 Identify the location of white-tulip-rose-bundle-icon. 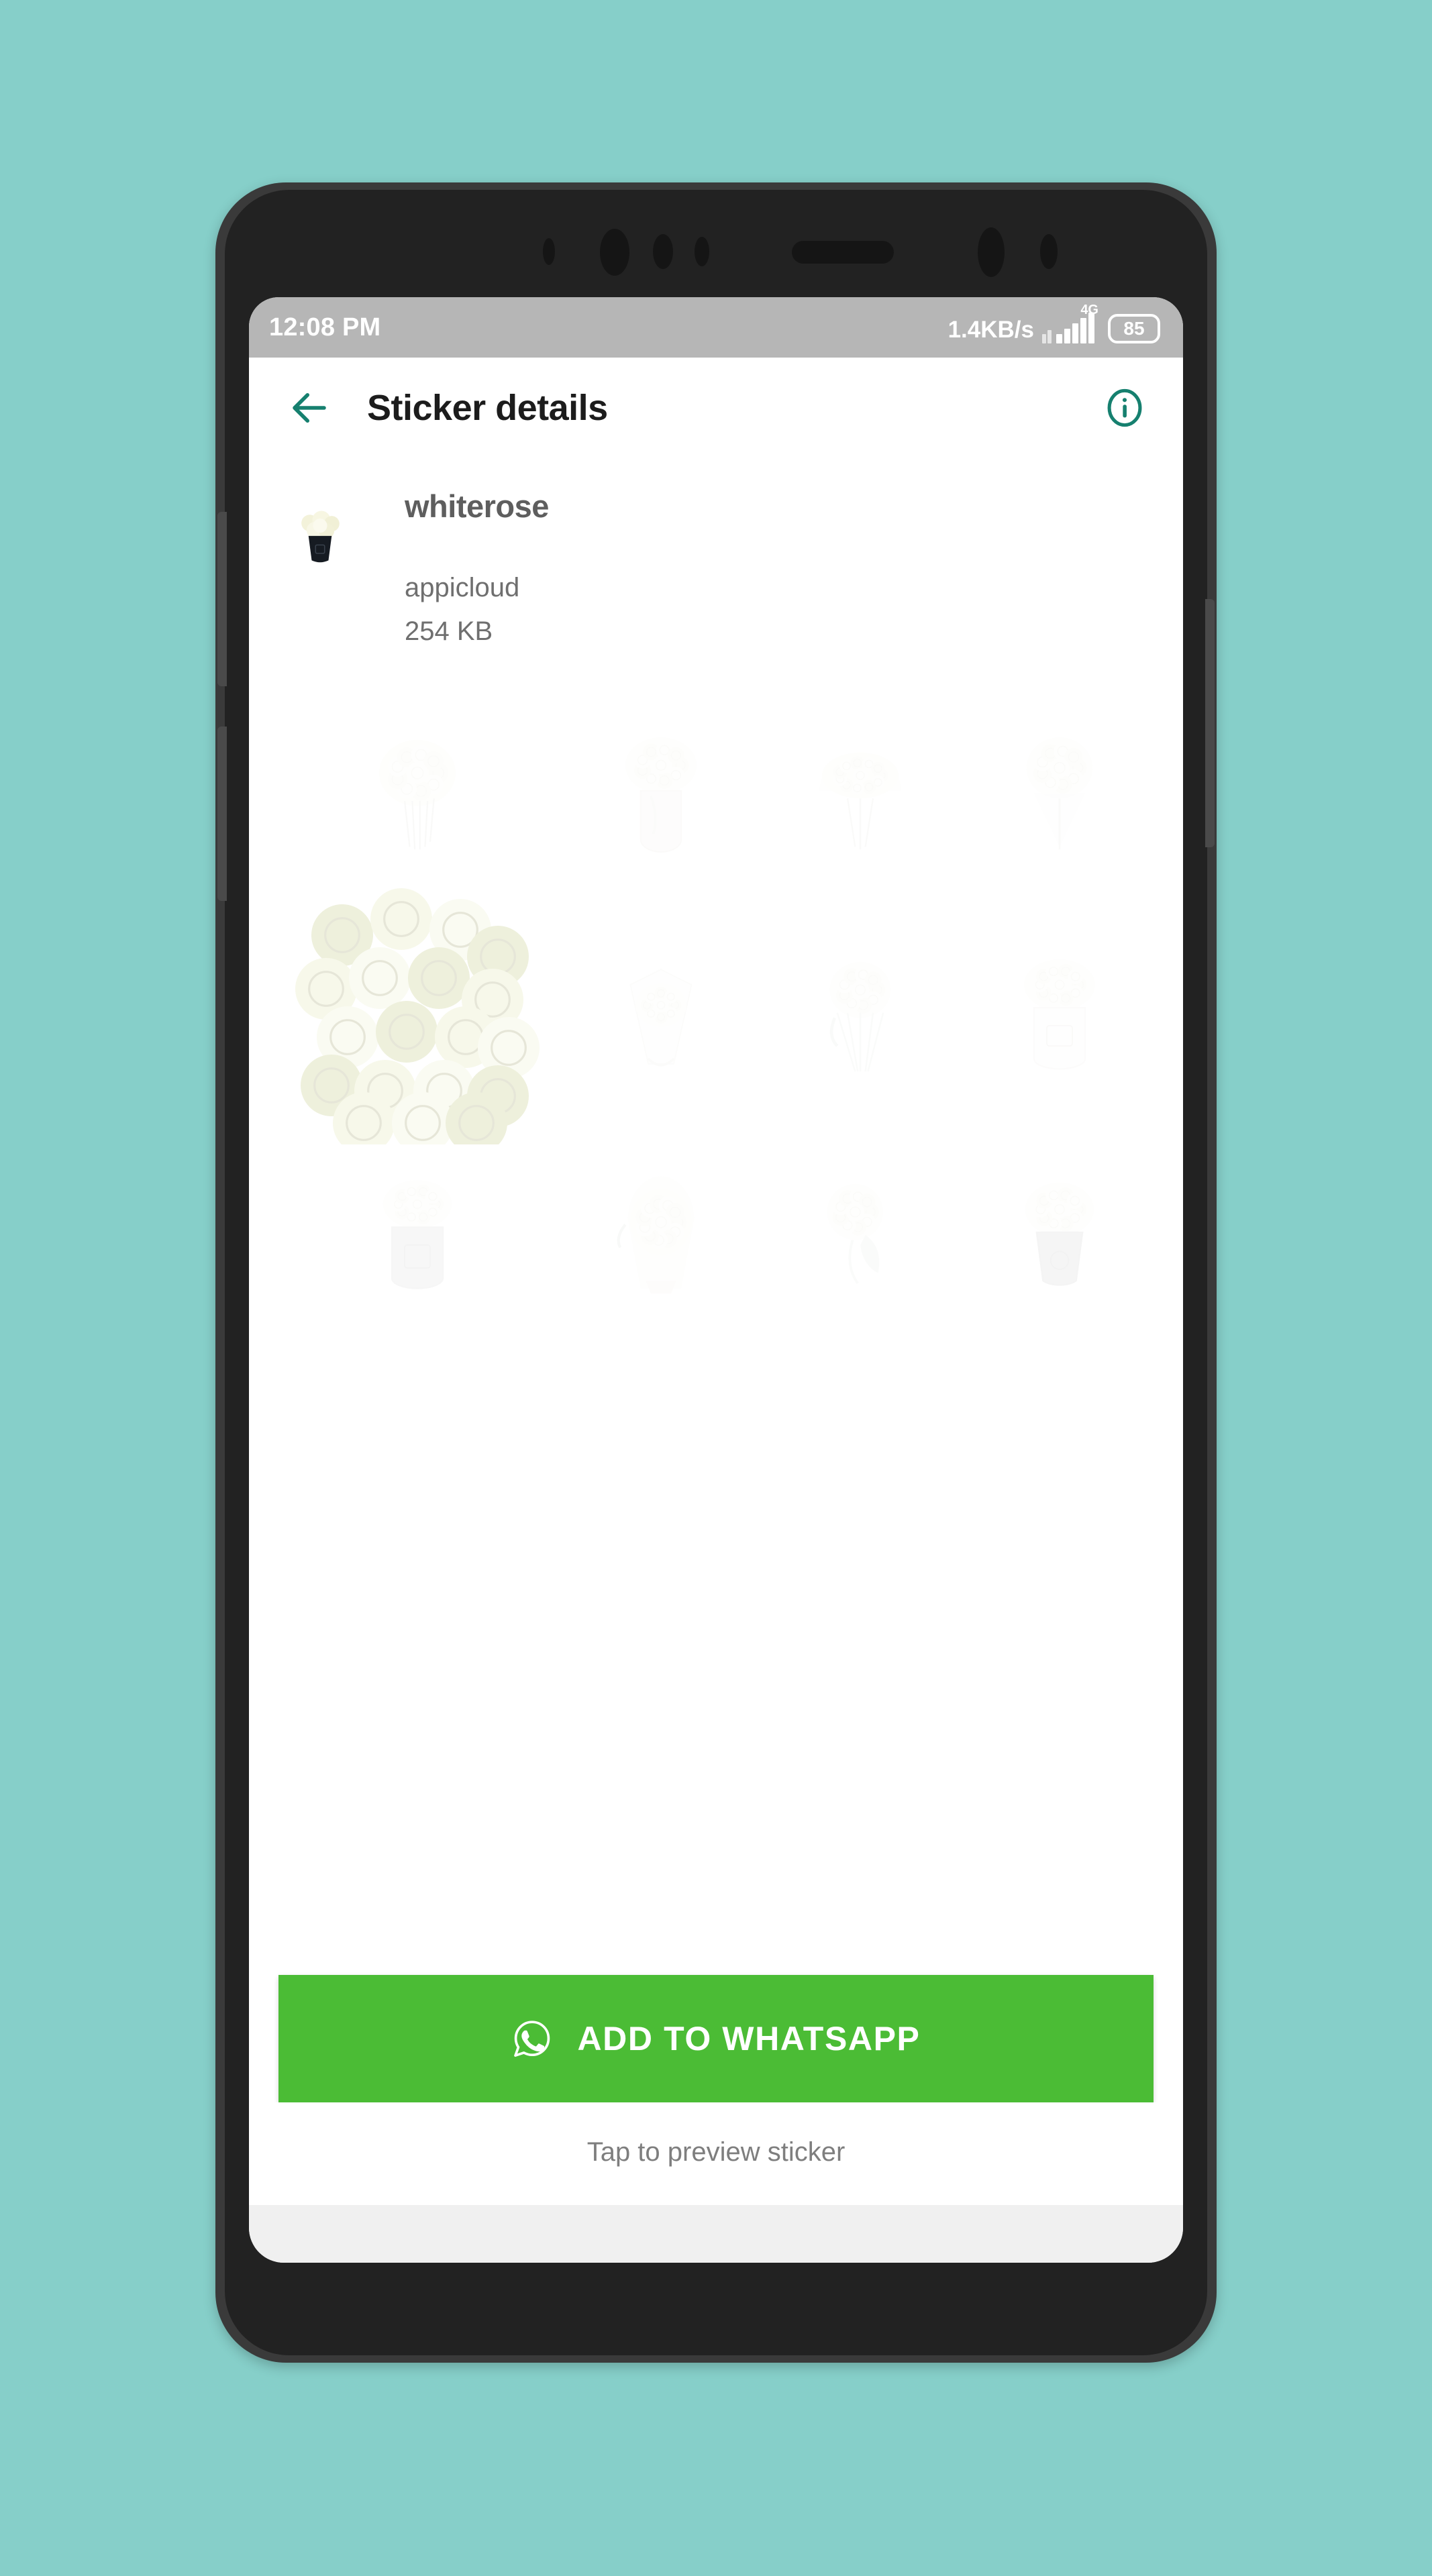
(1059, 788).